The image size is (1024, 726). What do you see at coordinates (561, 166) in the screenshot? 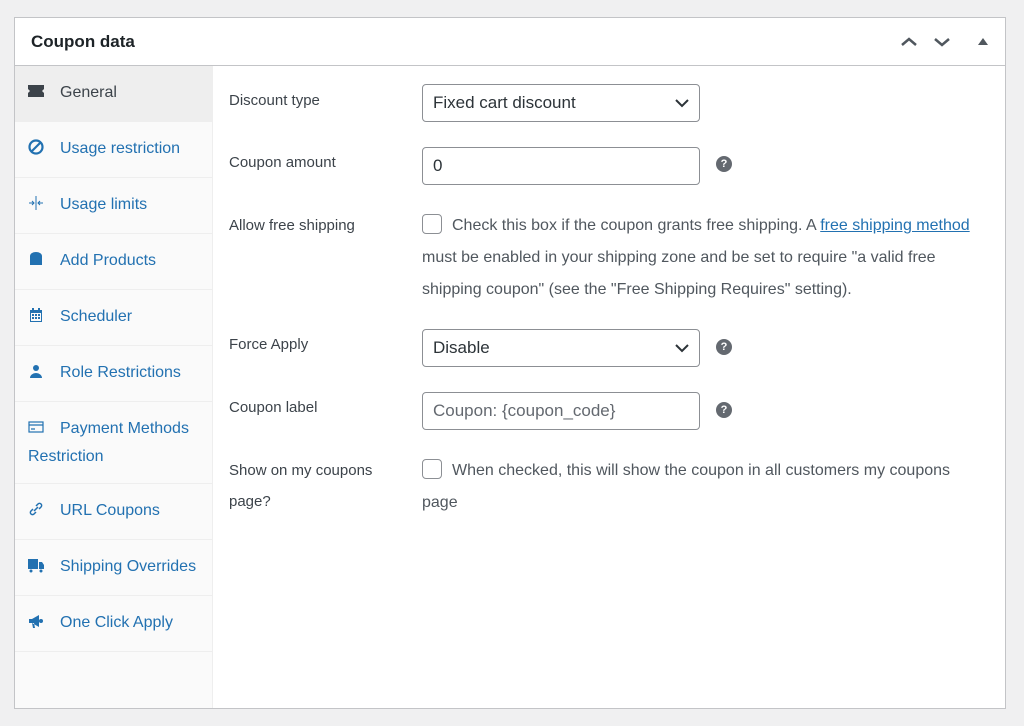
I see `coupon-amount-input: 0` at bounding box center [561, 166].